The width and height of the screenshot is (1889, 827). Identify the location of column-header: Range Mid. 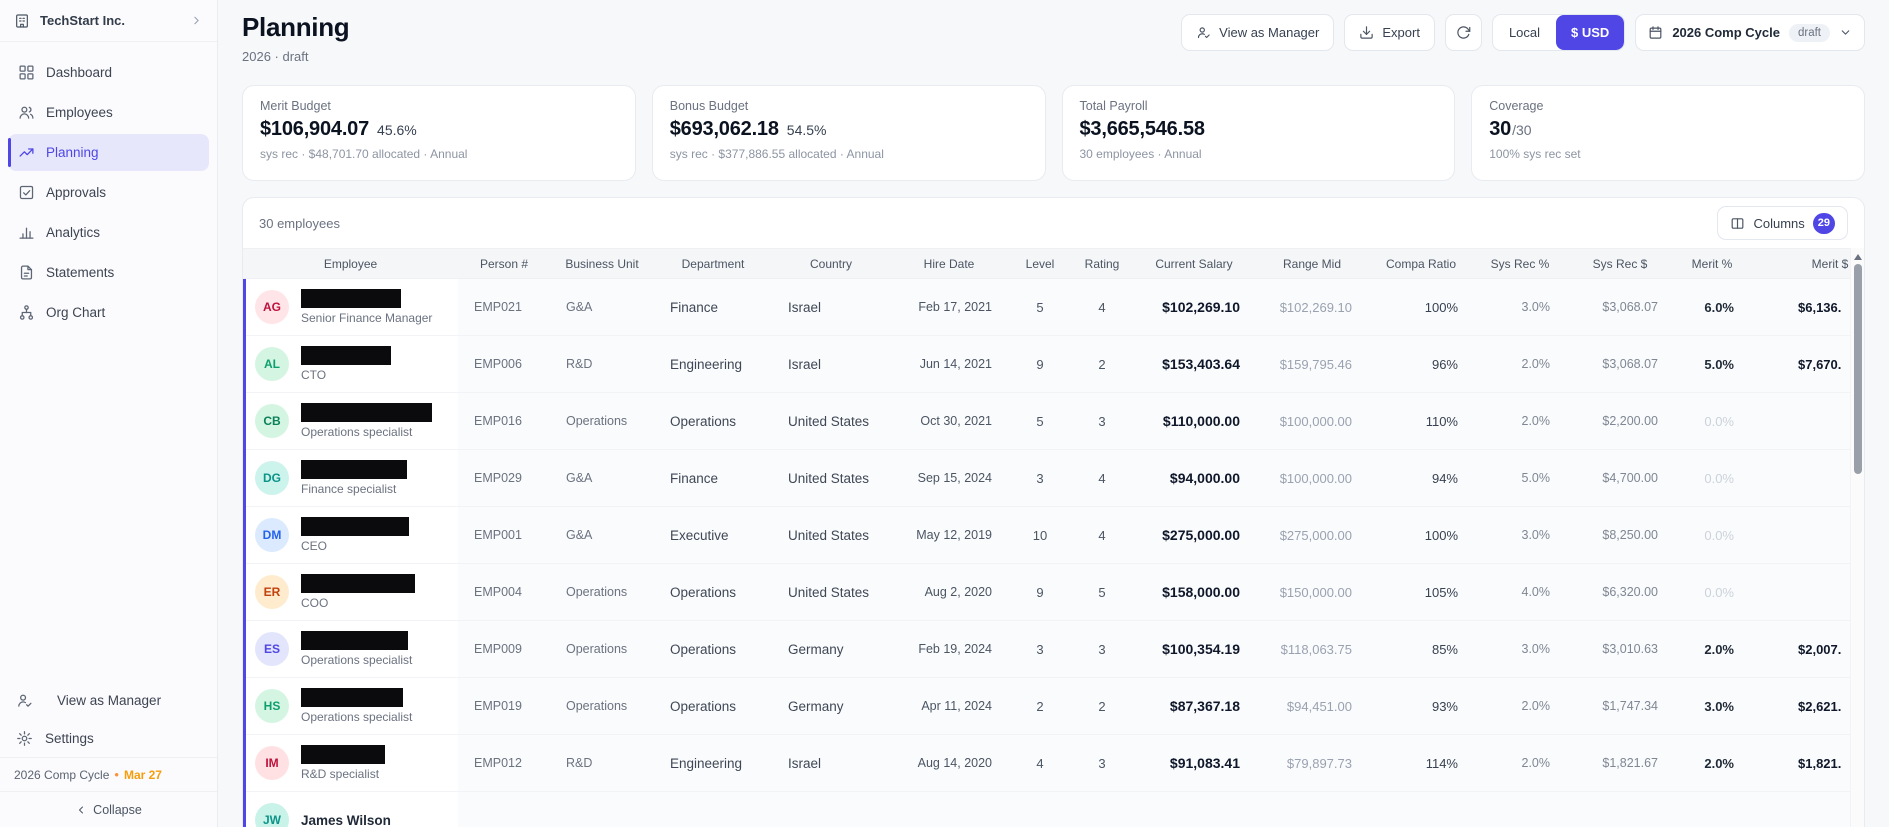
(1312, 263).